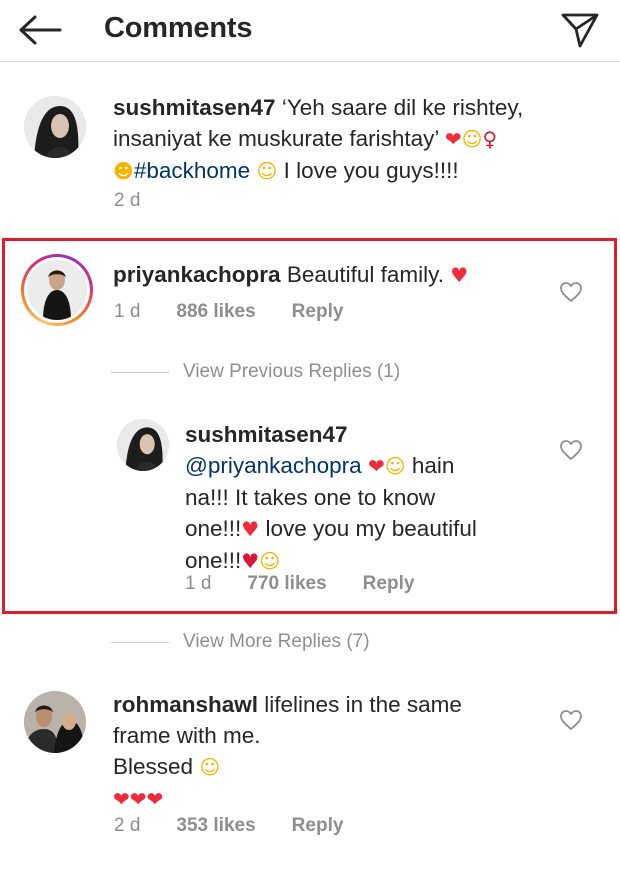  What do you see at coordinates (490, 139) in the screenshot?
I see `dancer-icon: ♀` at bounding box center [490, 139].